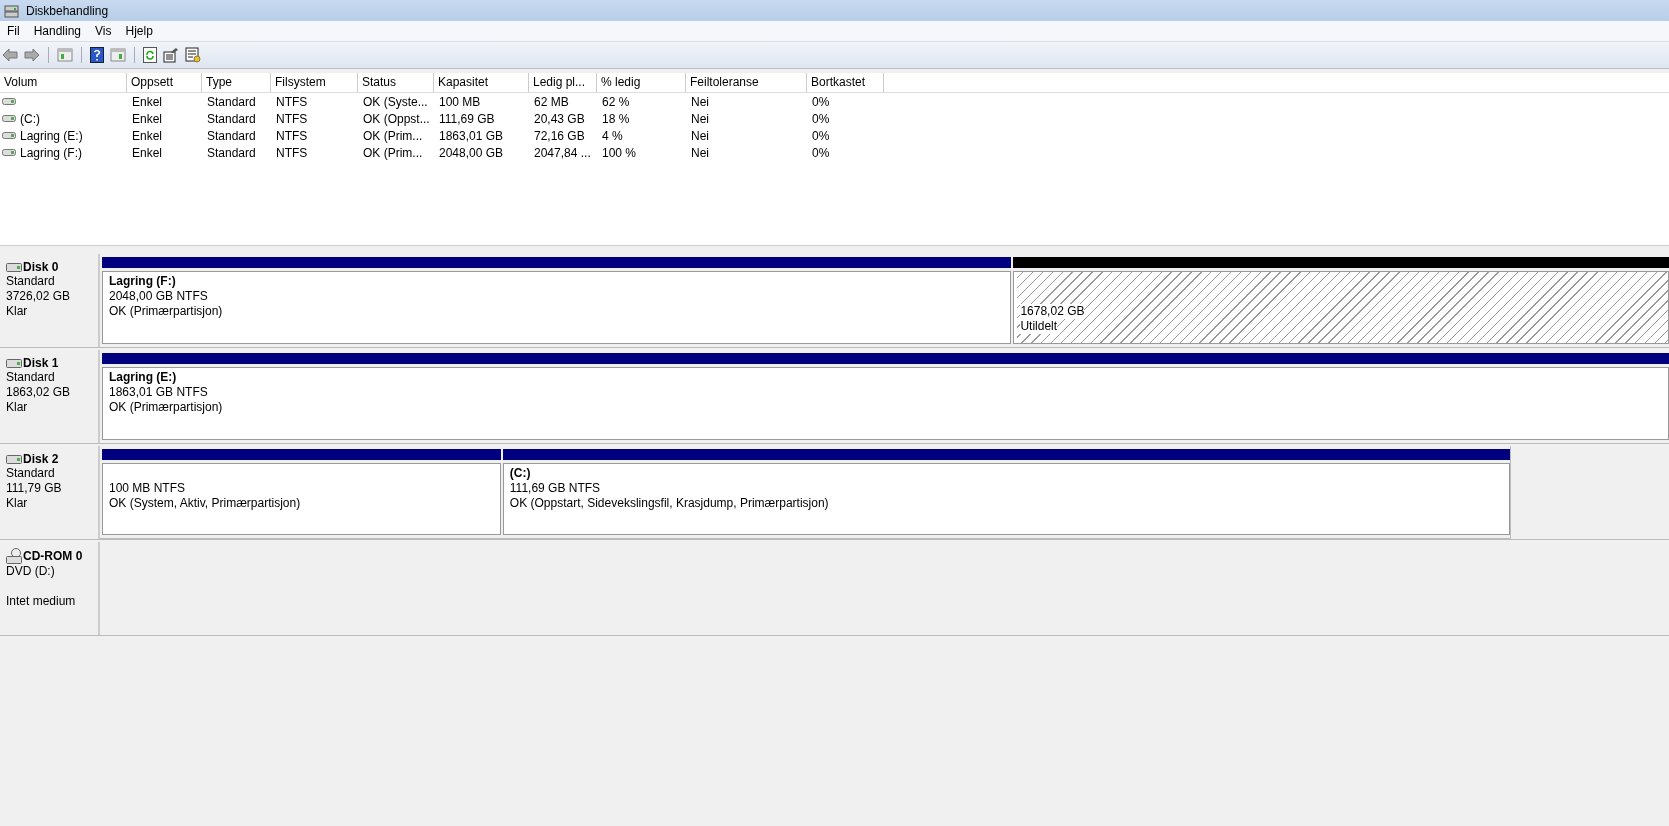 This screenshot has height=826, width=1669. Describe the element at coordinates (193, 55) in the screenshot. I see `settings-icon` at that location.